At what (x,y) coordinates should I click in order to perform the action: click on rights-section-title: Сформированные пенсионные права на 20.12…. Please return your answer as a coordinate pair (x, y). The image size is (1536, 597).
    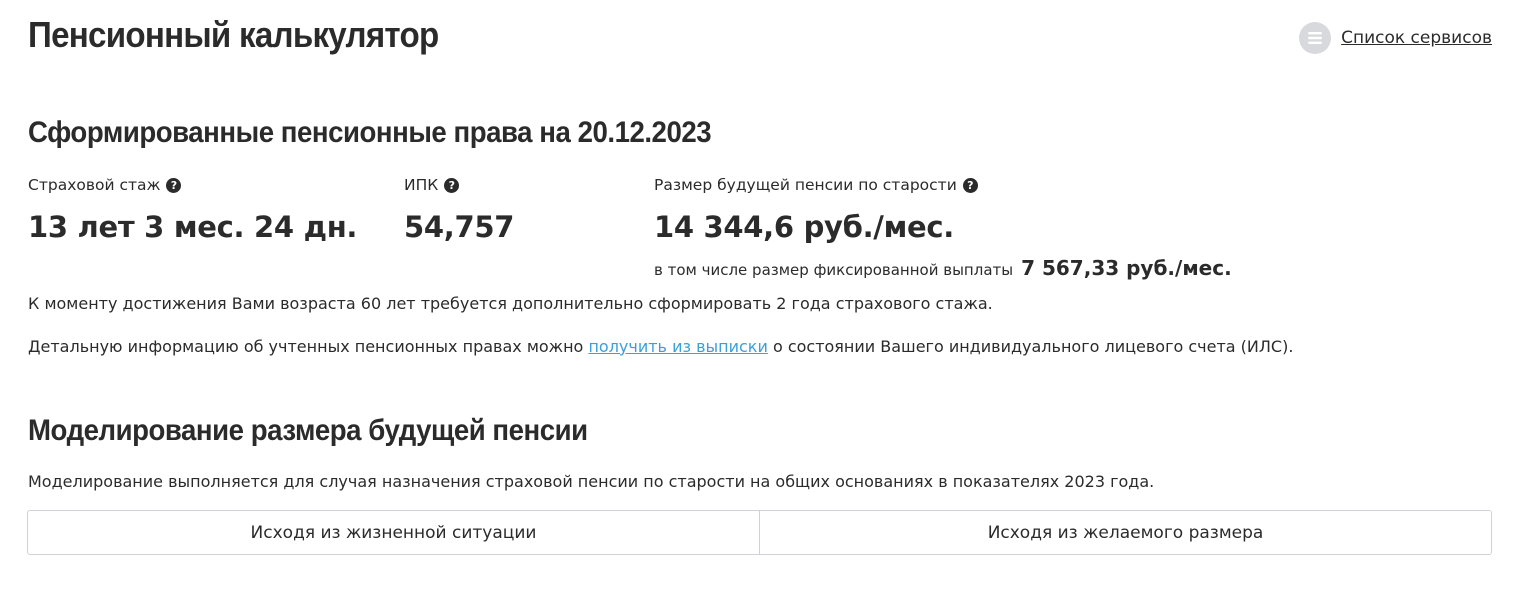
    Looking at the image, I should click on (370, 132).